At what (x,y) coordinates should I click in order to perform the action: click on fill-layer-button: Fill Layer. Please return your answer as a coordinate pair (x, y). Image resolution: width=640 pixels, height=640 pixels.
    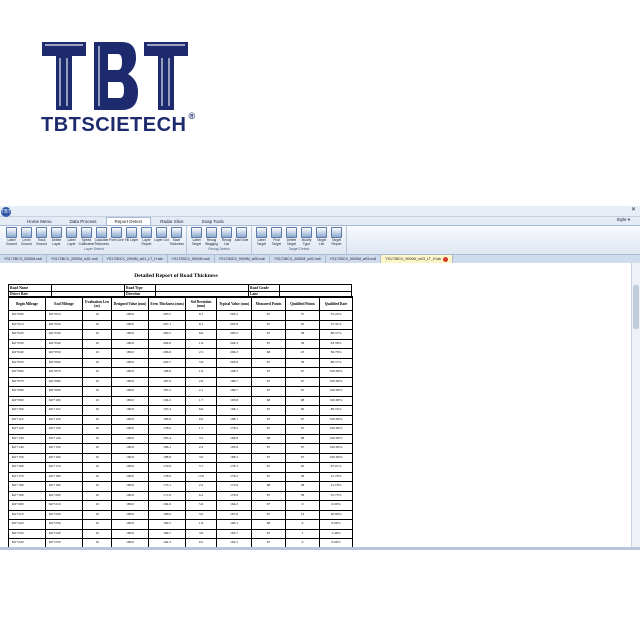
    Looking at the image, I should click on (131, 236).